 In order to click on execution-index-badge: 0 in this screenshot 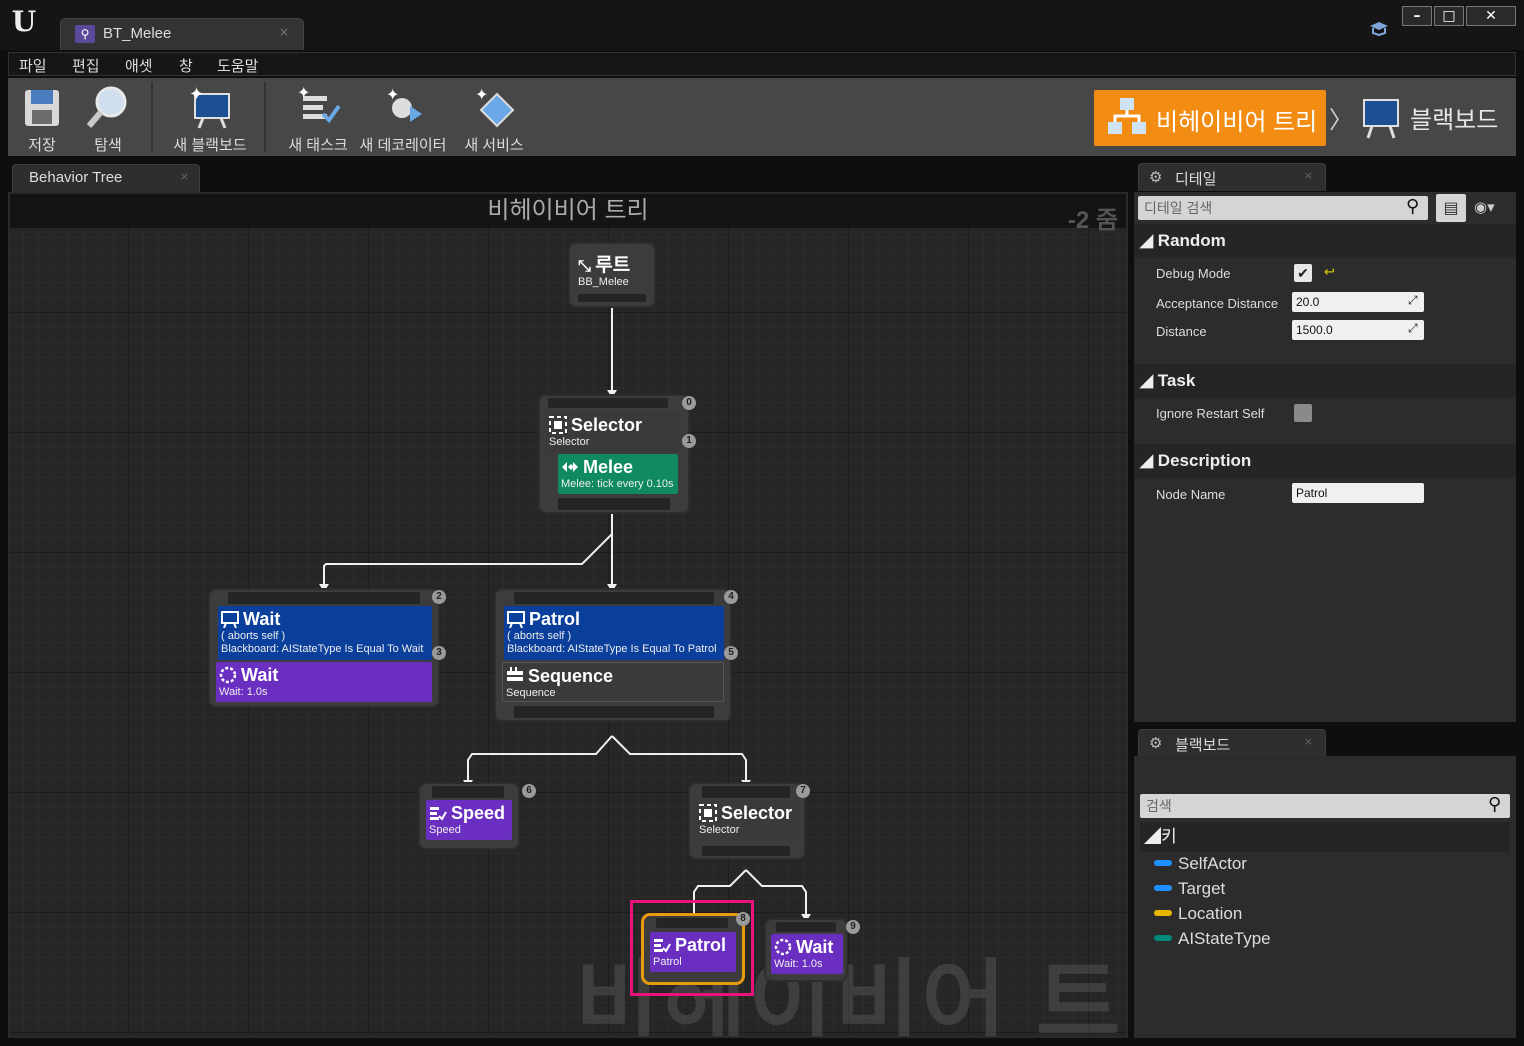, I will do `click(689, 403)`.